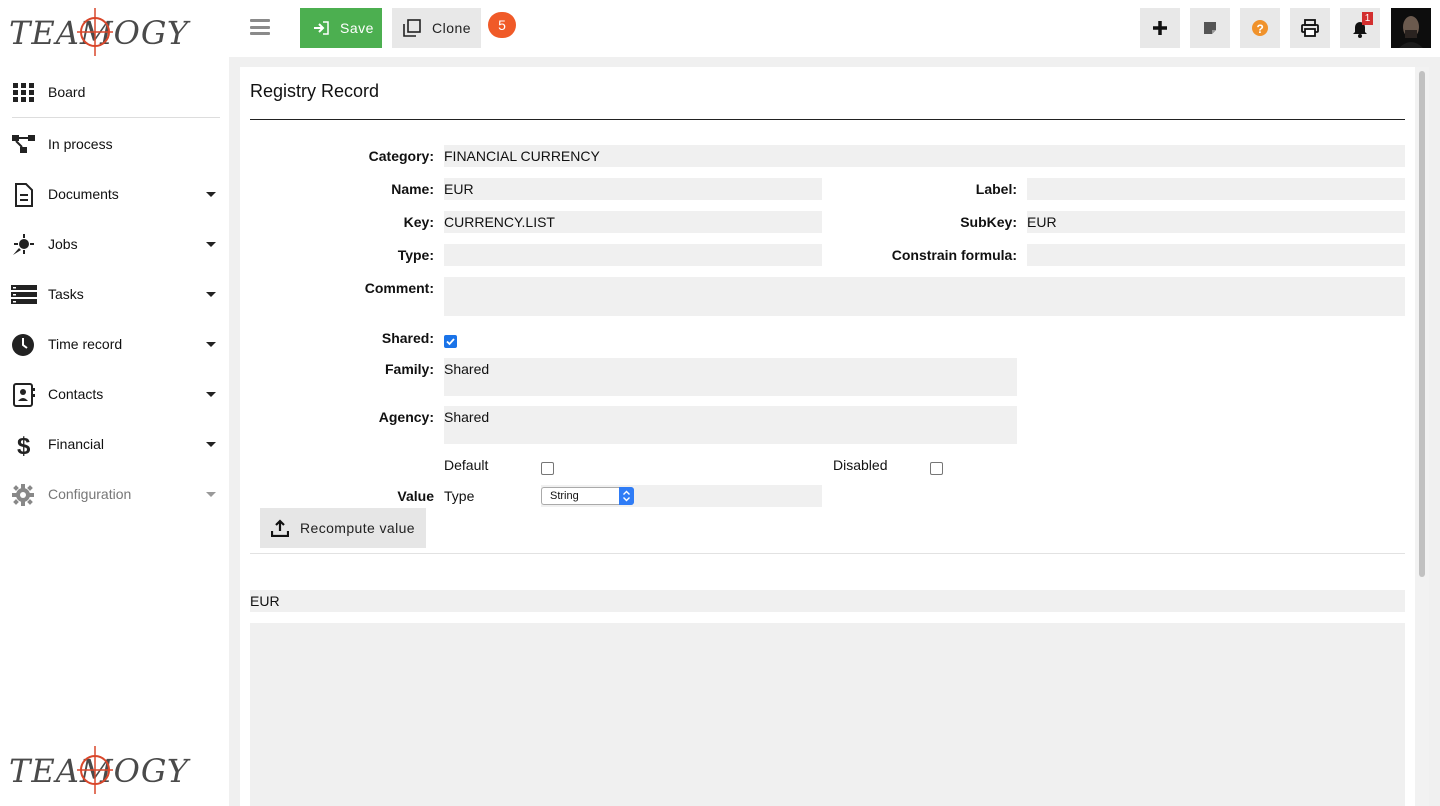 This screenshot has width=1440, height=806. I want to click on sidebar-item-board: Board, so click(110, 92).